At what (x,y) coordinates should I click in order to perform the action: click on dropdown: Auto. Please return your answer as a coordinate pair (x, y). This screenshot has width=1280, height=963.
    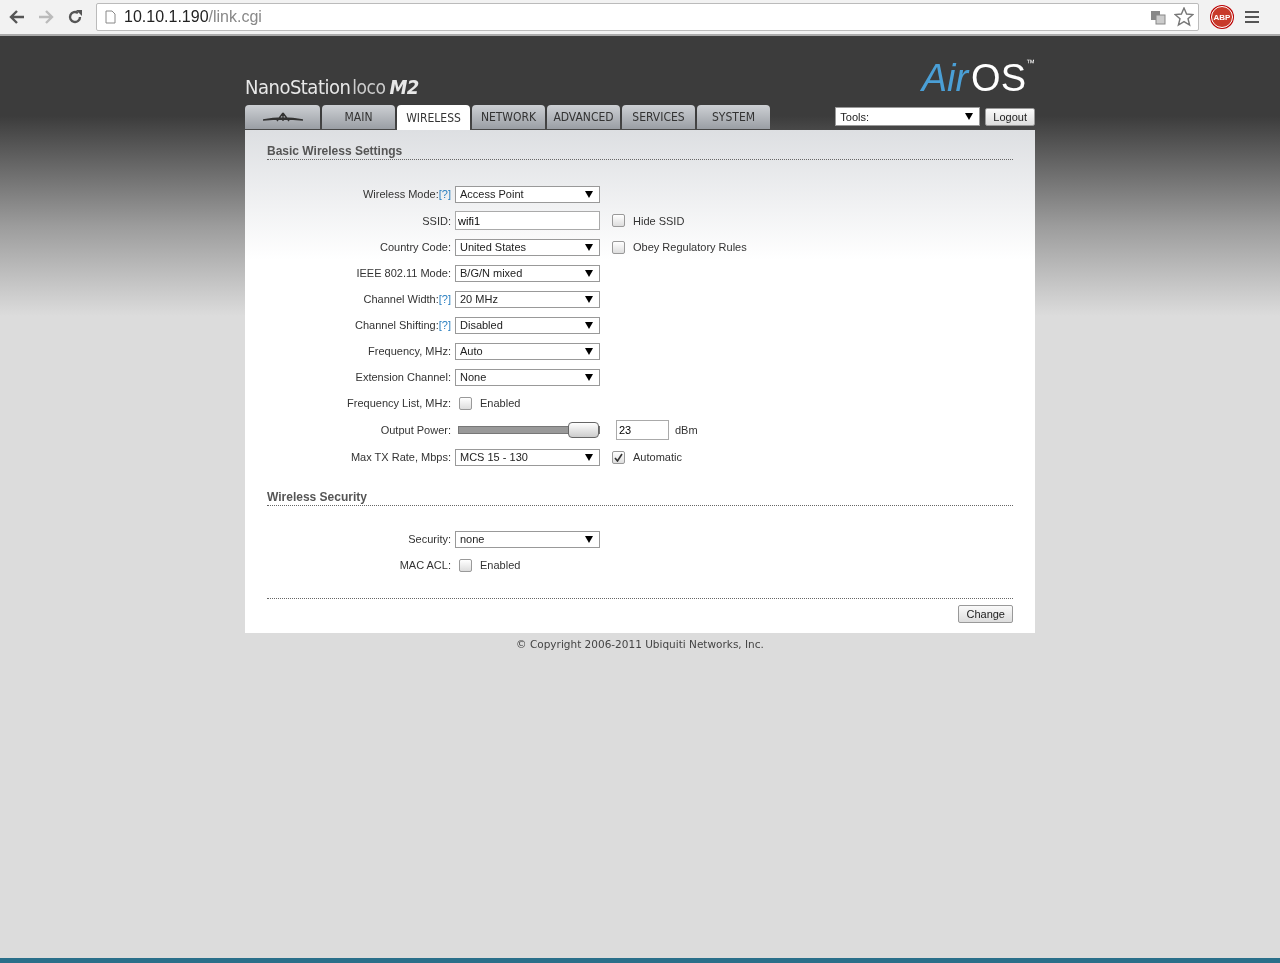
    Looking at the image, I should click on (527, 351).